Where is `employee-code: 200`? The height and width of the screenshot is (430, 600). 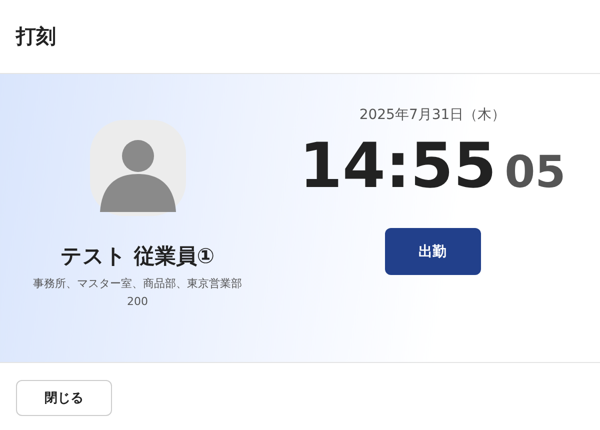 employee-code: 200 is located at coordinates (137, 301).